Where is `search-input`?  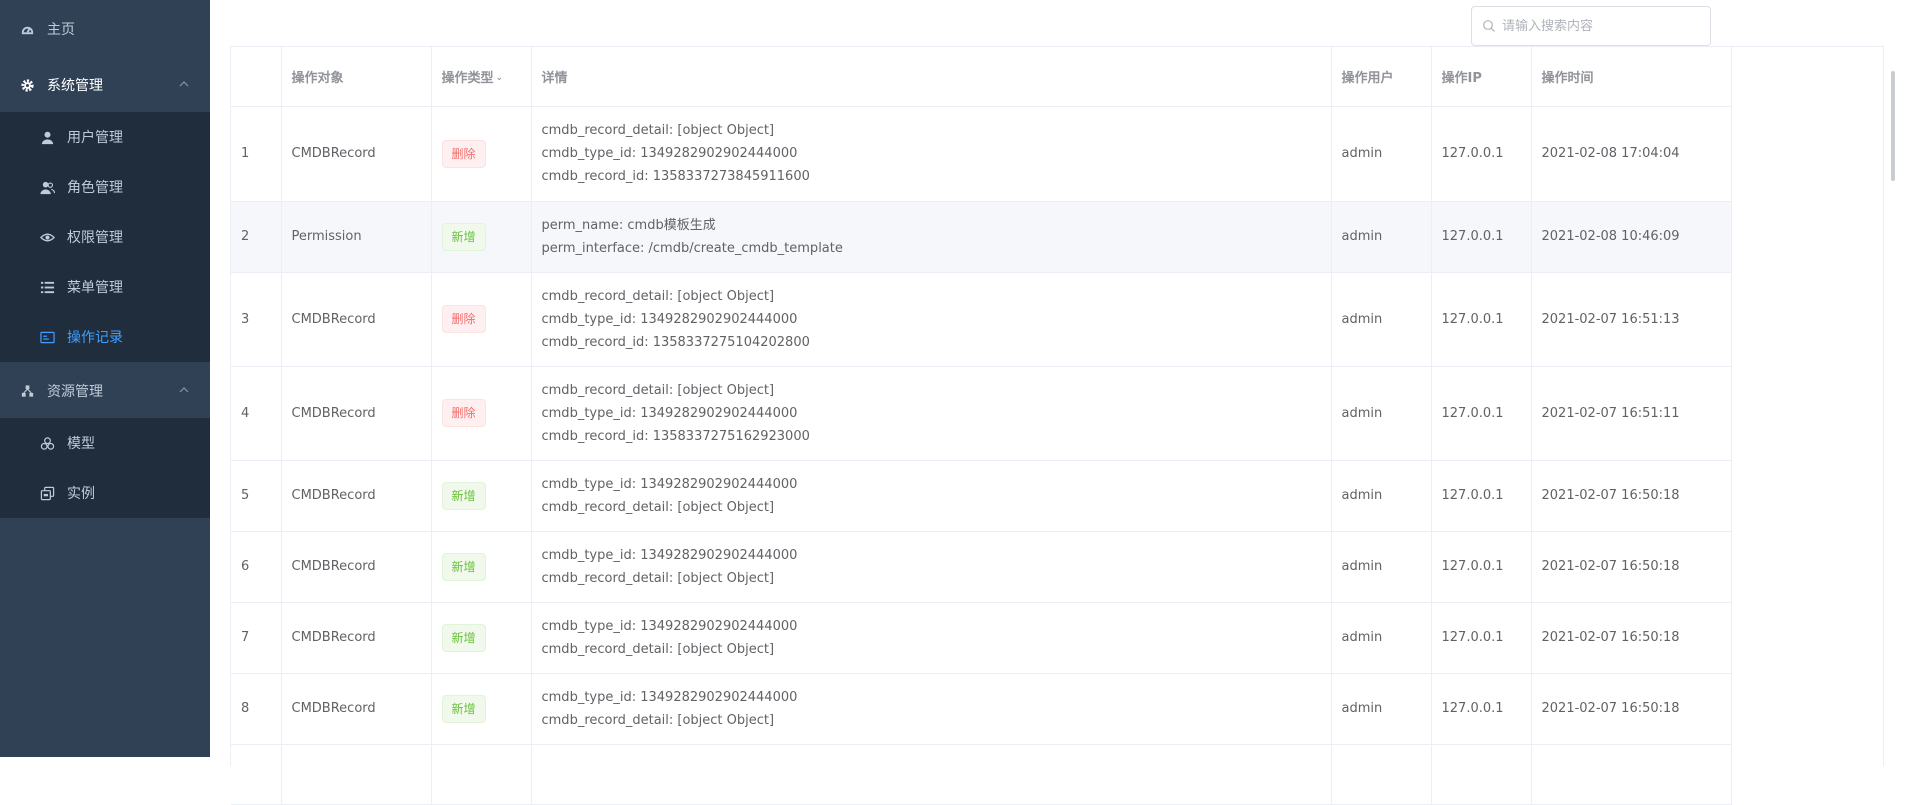
search-input is located at coordinates (1602, 26).